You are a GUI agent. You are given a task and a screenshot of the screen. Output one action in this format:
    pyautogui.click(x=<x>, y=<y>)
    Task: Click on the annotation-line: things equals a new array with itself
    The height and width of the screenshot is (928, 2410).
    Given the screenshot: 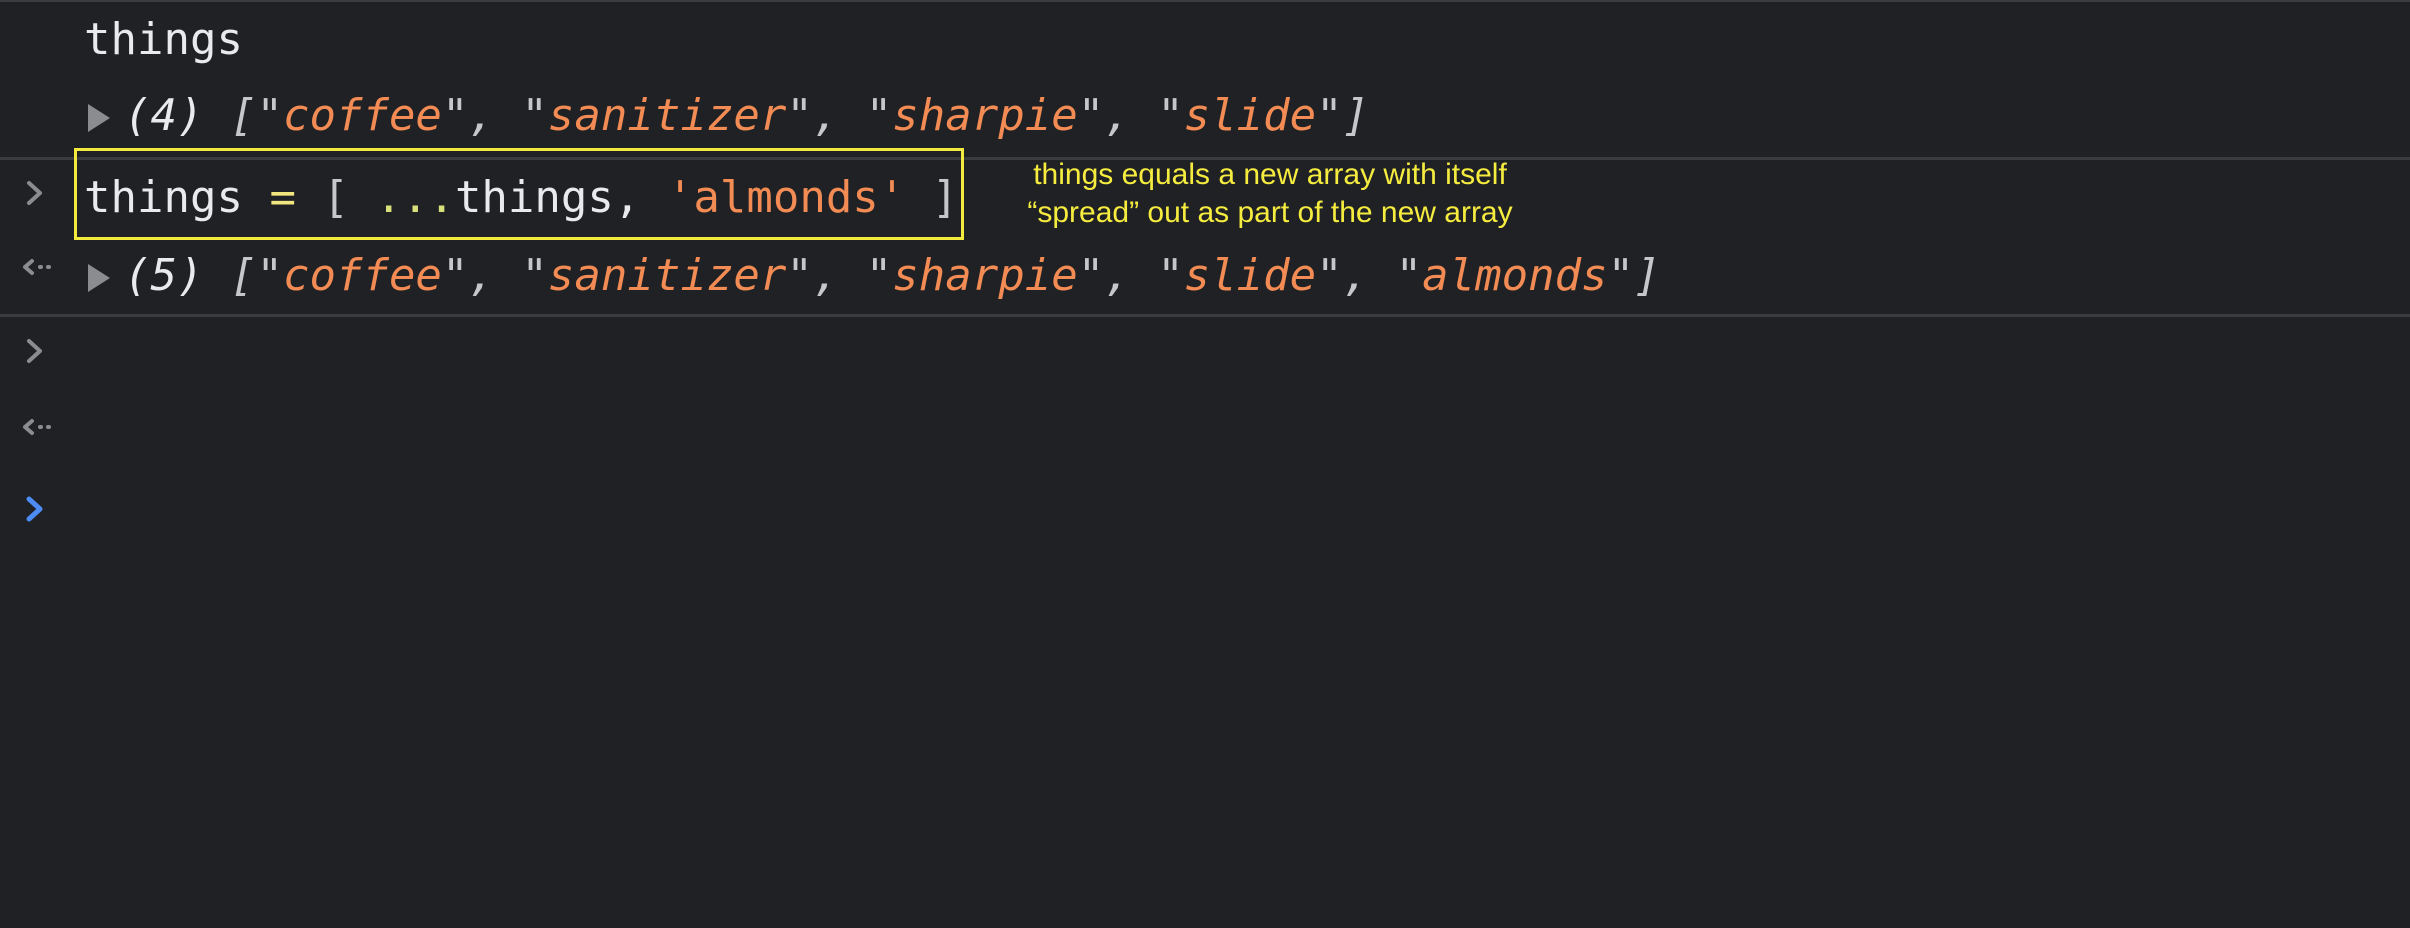 What is the action you would take?
    pyautogui.click(x=1270, y=174)
    